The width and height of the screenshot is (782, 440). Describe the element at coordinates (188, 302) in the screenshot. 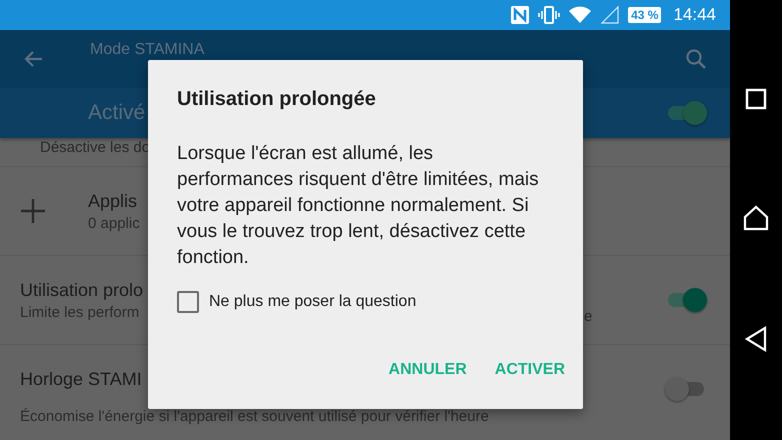

I see `checkbox` at that location.